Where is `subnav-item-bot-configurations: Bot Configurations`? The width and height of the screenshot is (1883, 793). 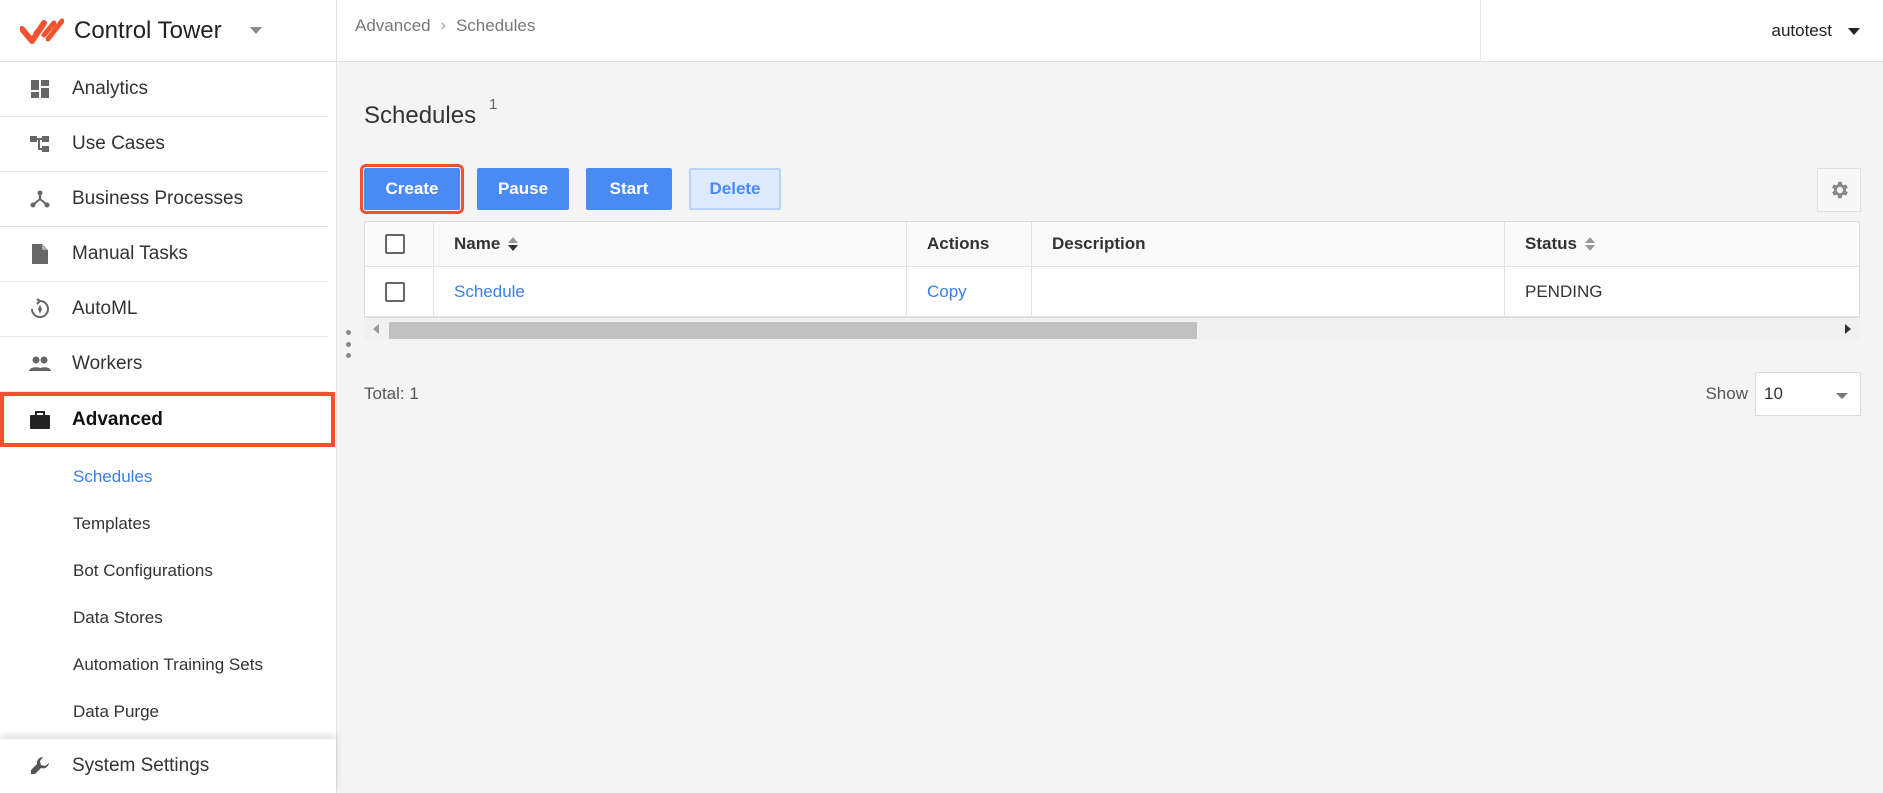 subnav-item-bot-configurations: Bot Configurations is located at coordinates (168, 570).